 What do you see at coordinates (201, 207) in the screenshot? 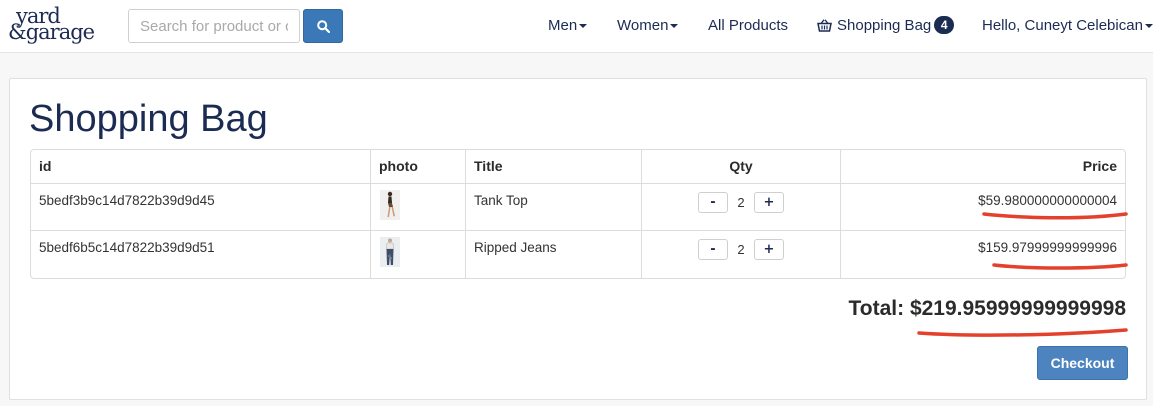
I see `cell-product-id: 5bedf3b9c14d7822b39d9d45` at bounding box center [201, 207].